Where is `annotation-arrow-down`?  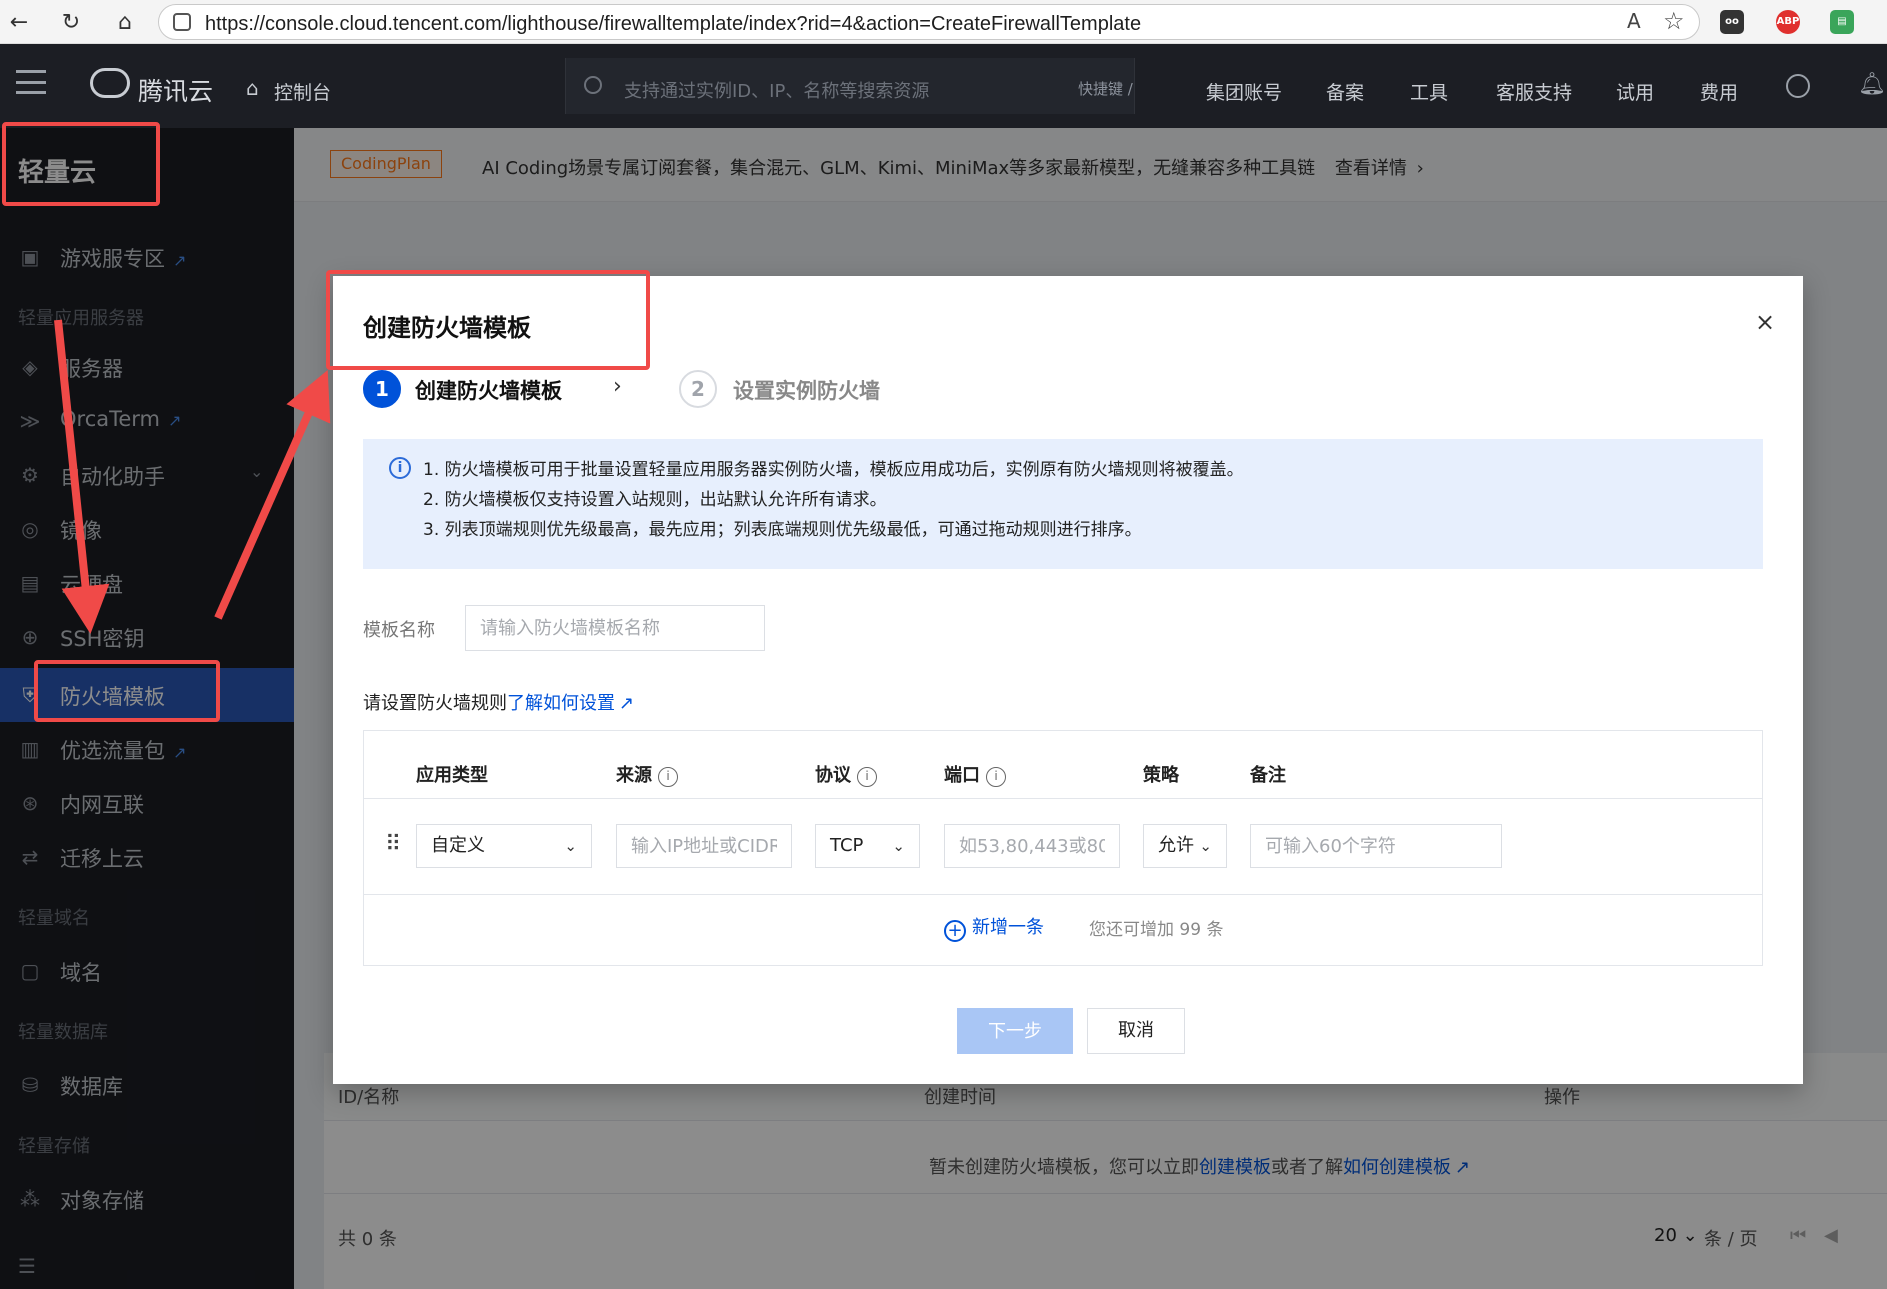 annotation-arrow-down is located at coordinates (82, 476).